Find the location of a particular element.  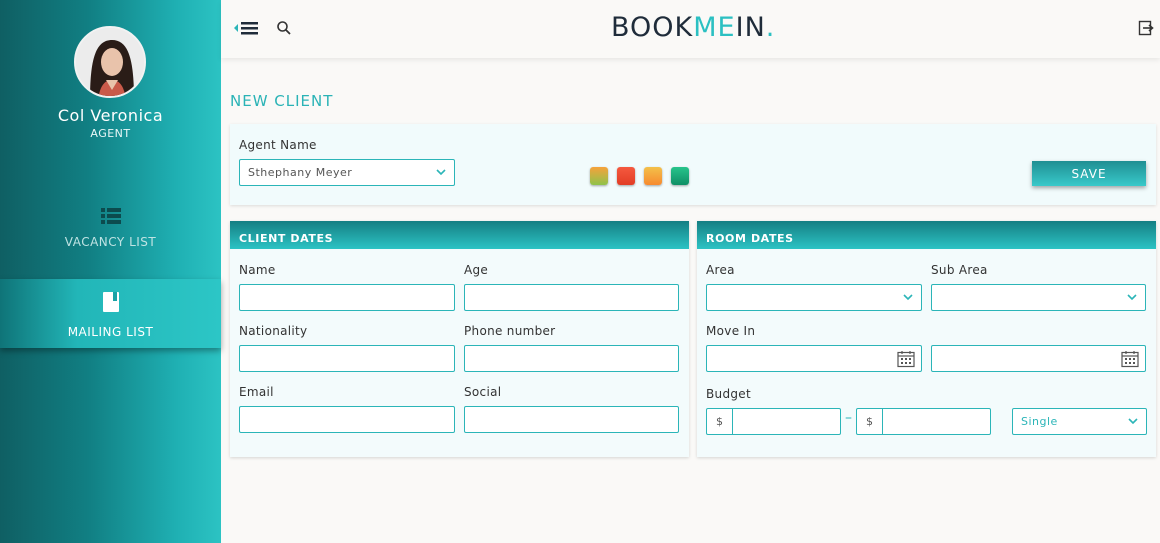

logout-icon is located at coordinates (1146, 28).